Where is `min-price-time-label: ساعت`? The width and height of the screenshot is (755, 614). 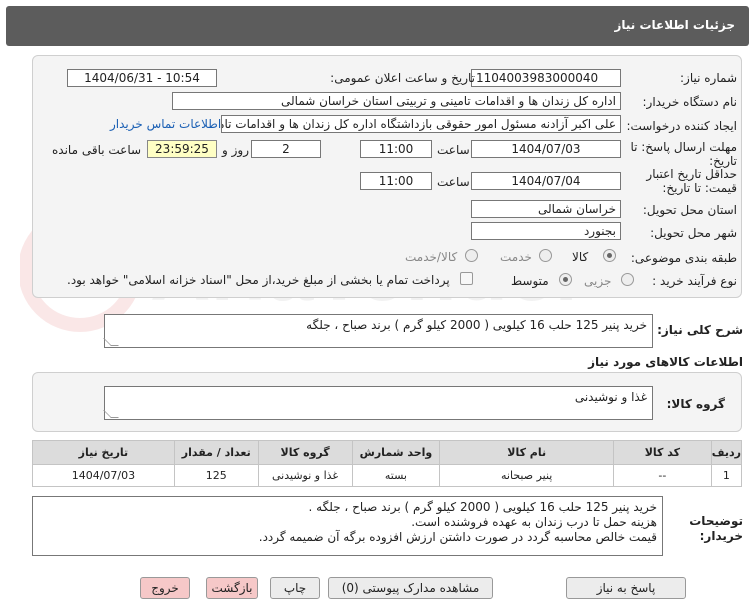 min-price-time-label: ساعت is located at coordinates (453, 182).